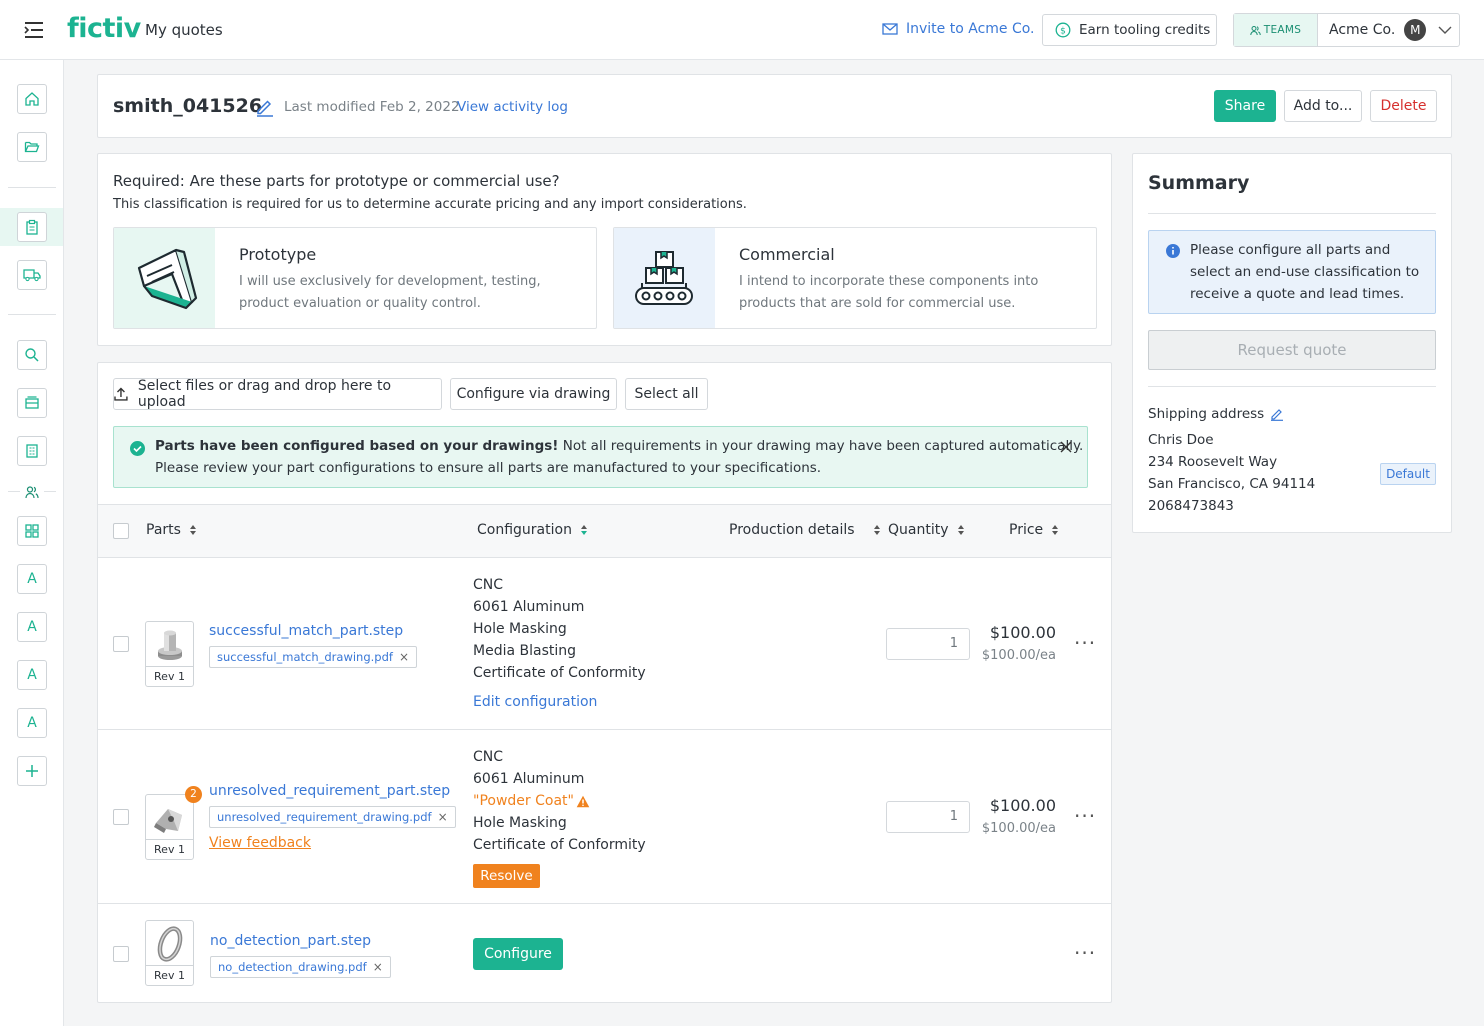 The image size is (1484, 1026). I want to click on select-all-button: Select all, so click(666, 394).